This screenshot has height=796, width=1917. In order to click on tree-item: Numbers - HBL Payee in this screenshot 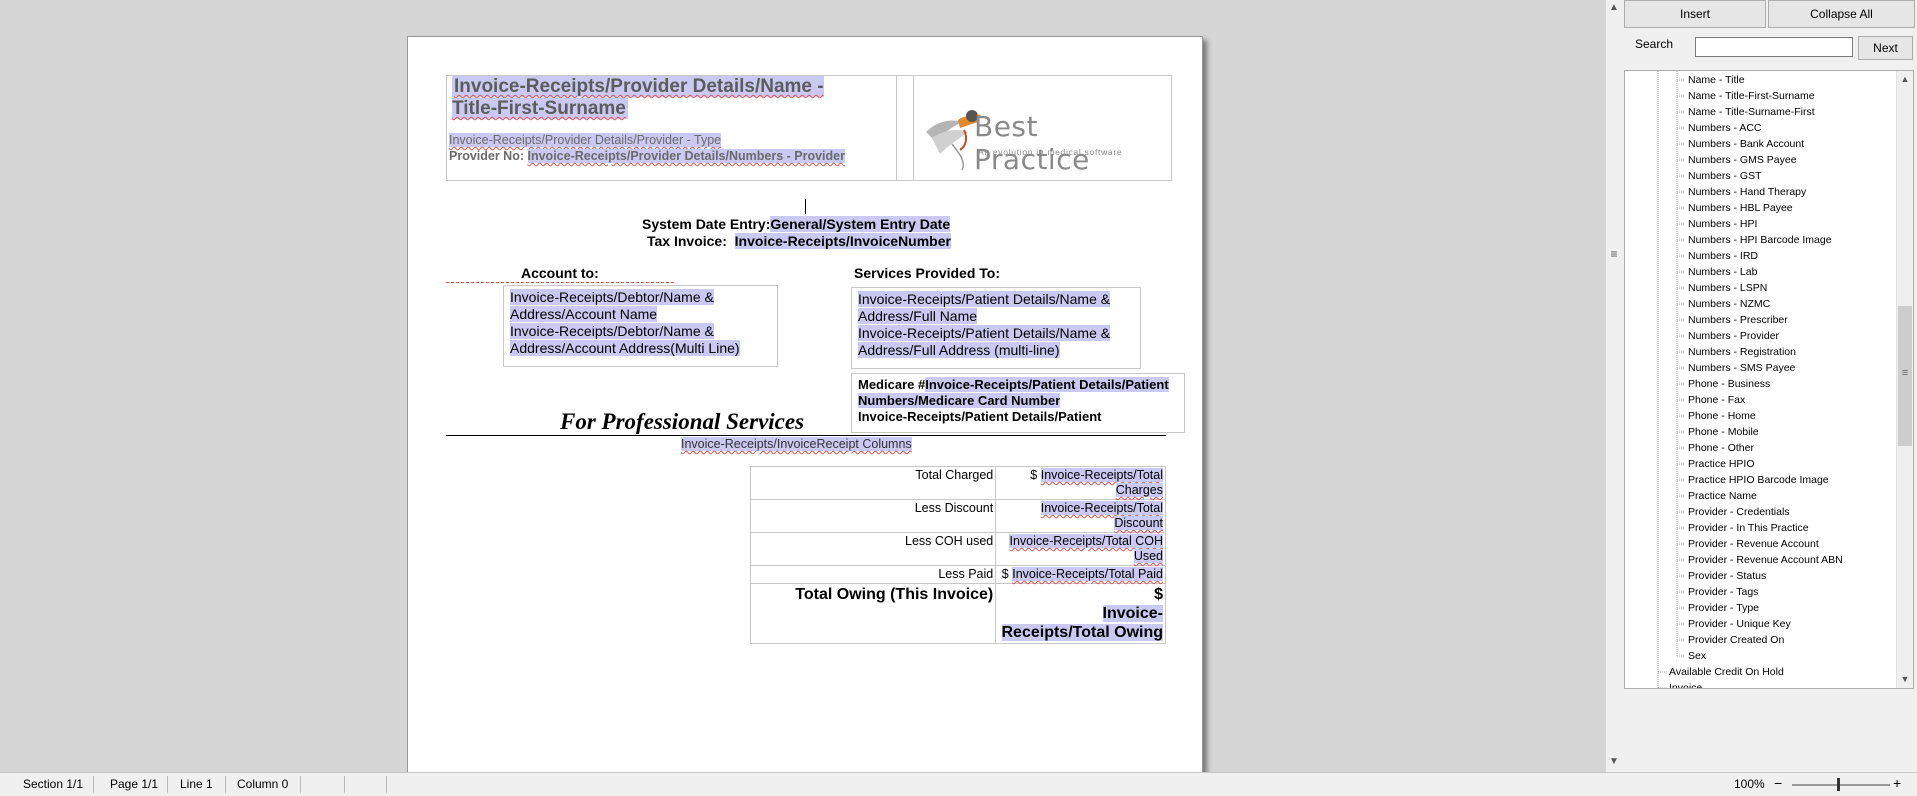, I will do `click(1740, 208)`.